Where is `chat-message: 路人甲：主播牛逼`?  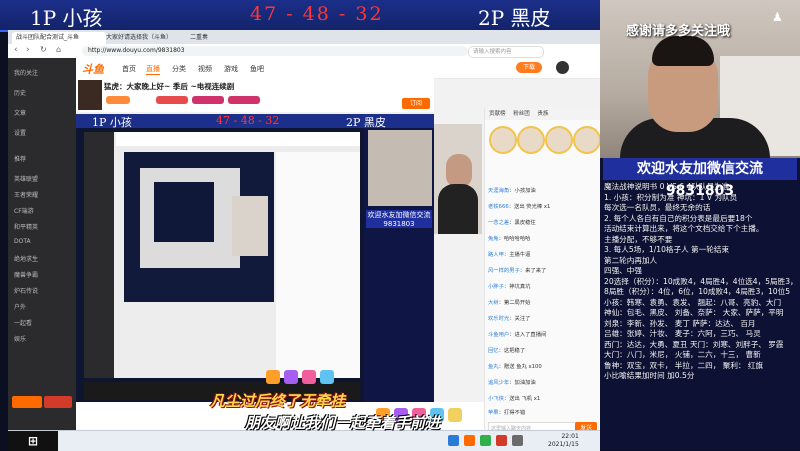 chat-message: 路人甲：主播牛逼 is located at coordinates (509, 255).